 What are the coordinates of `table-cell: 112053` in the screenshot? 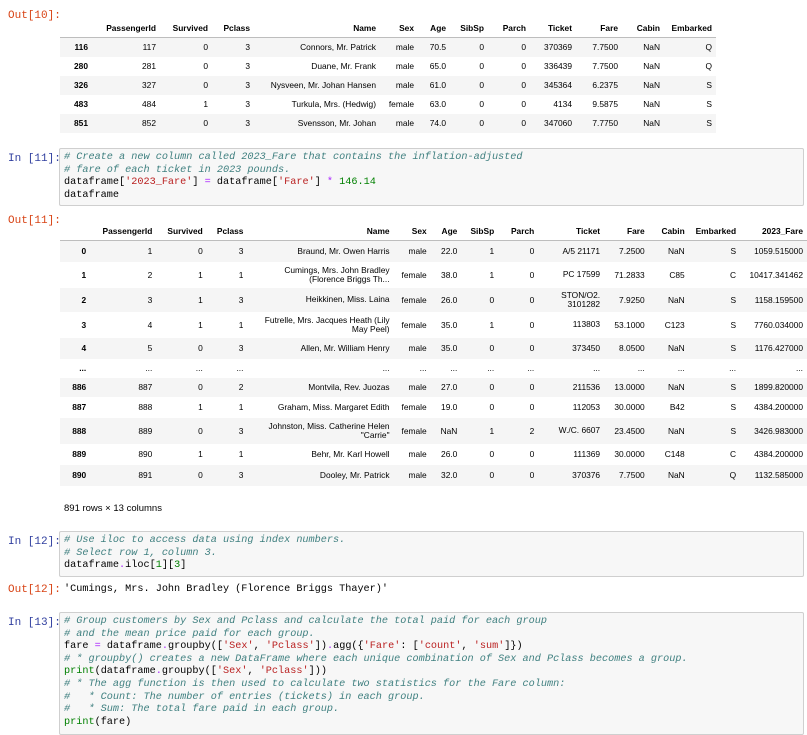 It's located at (586, 406).